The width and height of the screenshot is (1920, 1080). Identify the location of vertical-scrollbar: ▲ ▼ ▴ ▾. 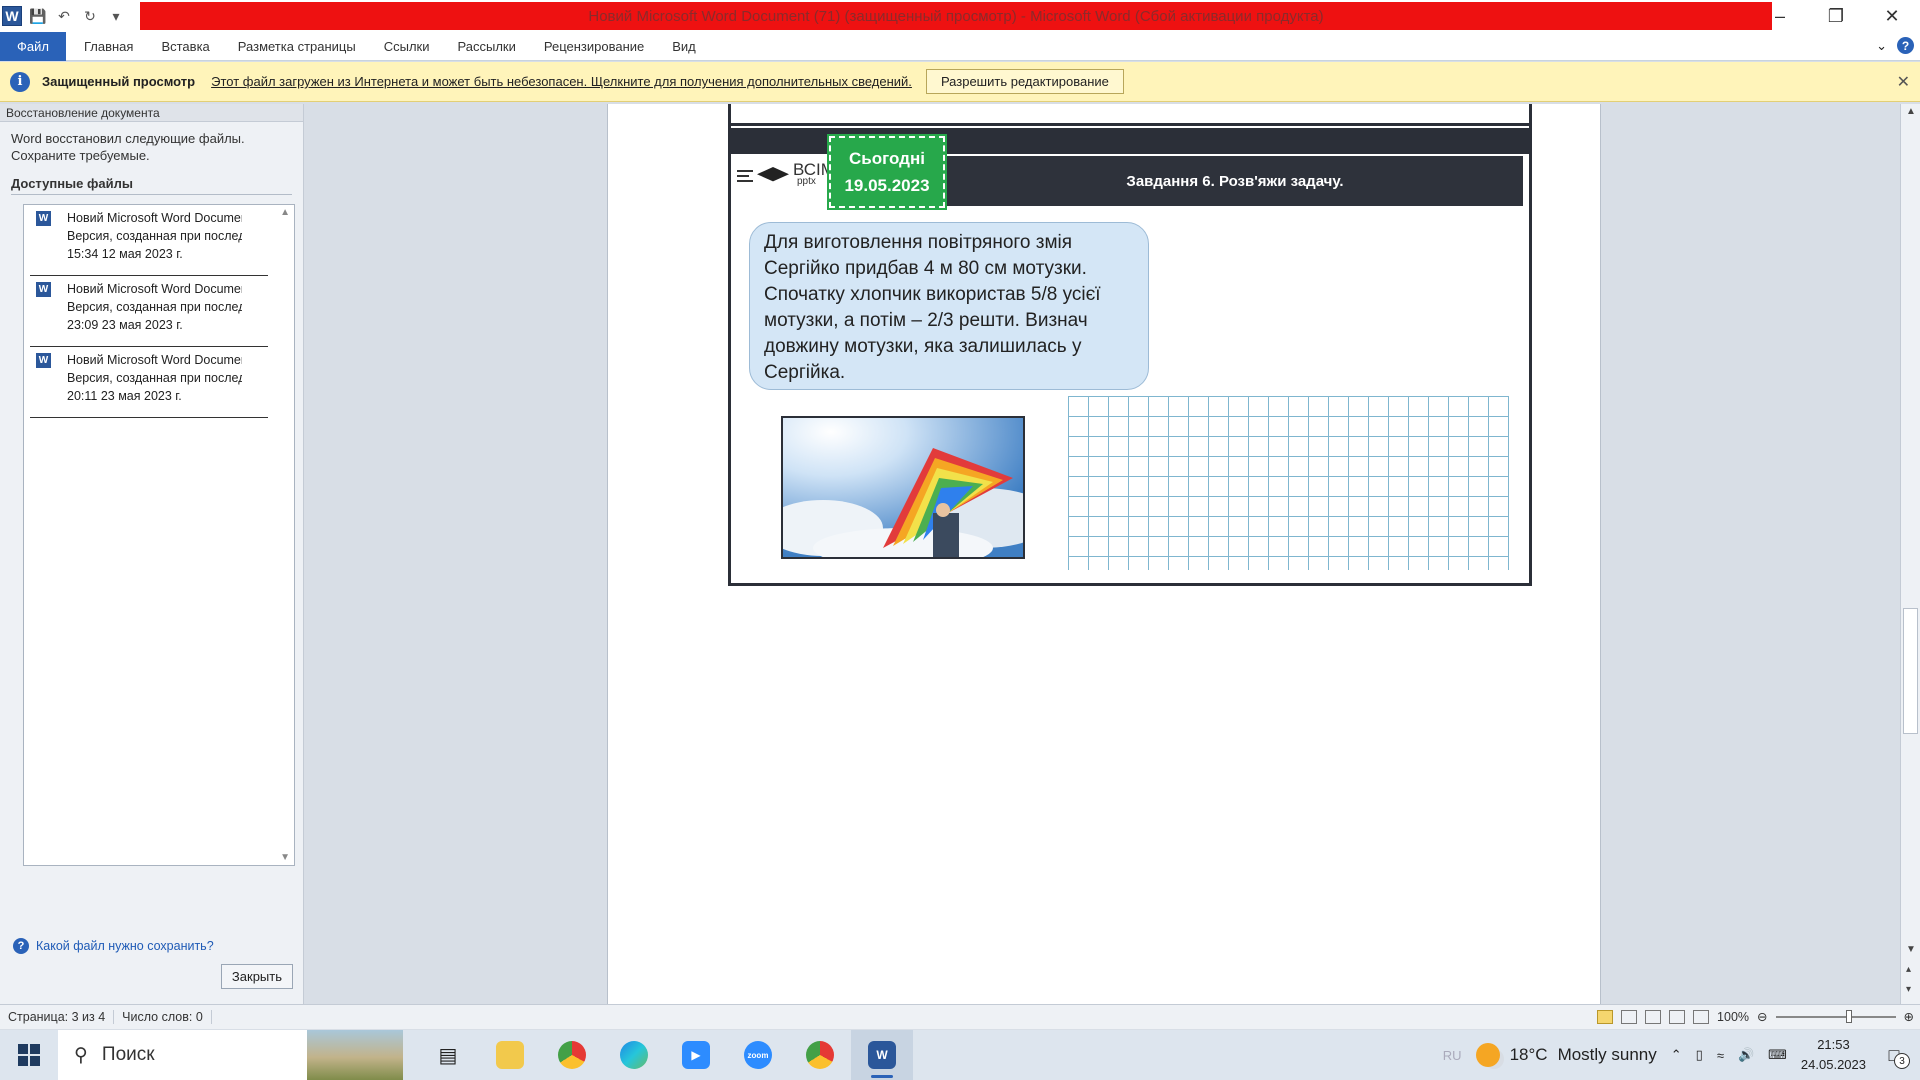
(1910, 554).